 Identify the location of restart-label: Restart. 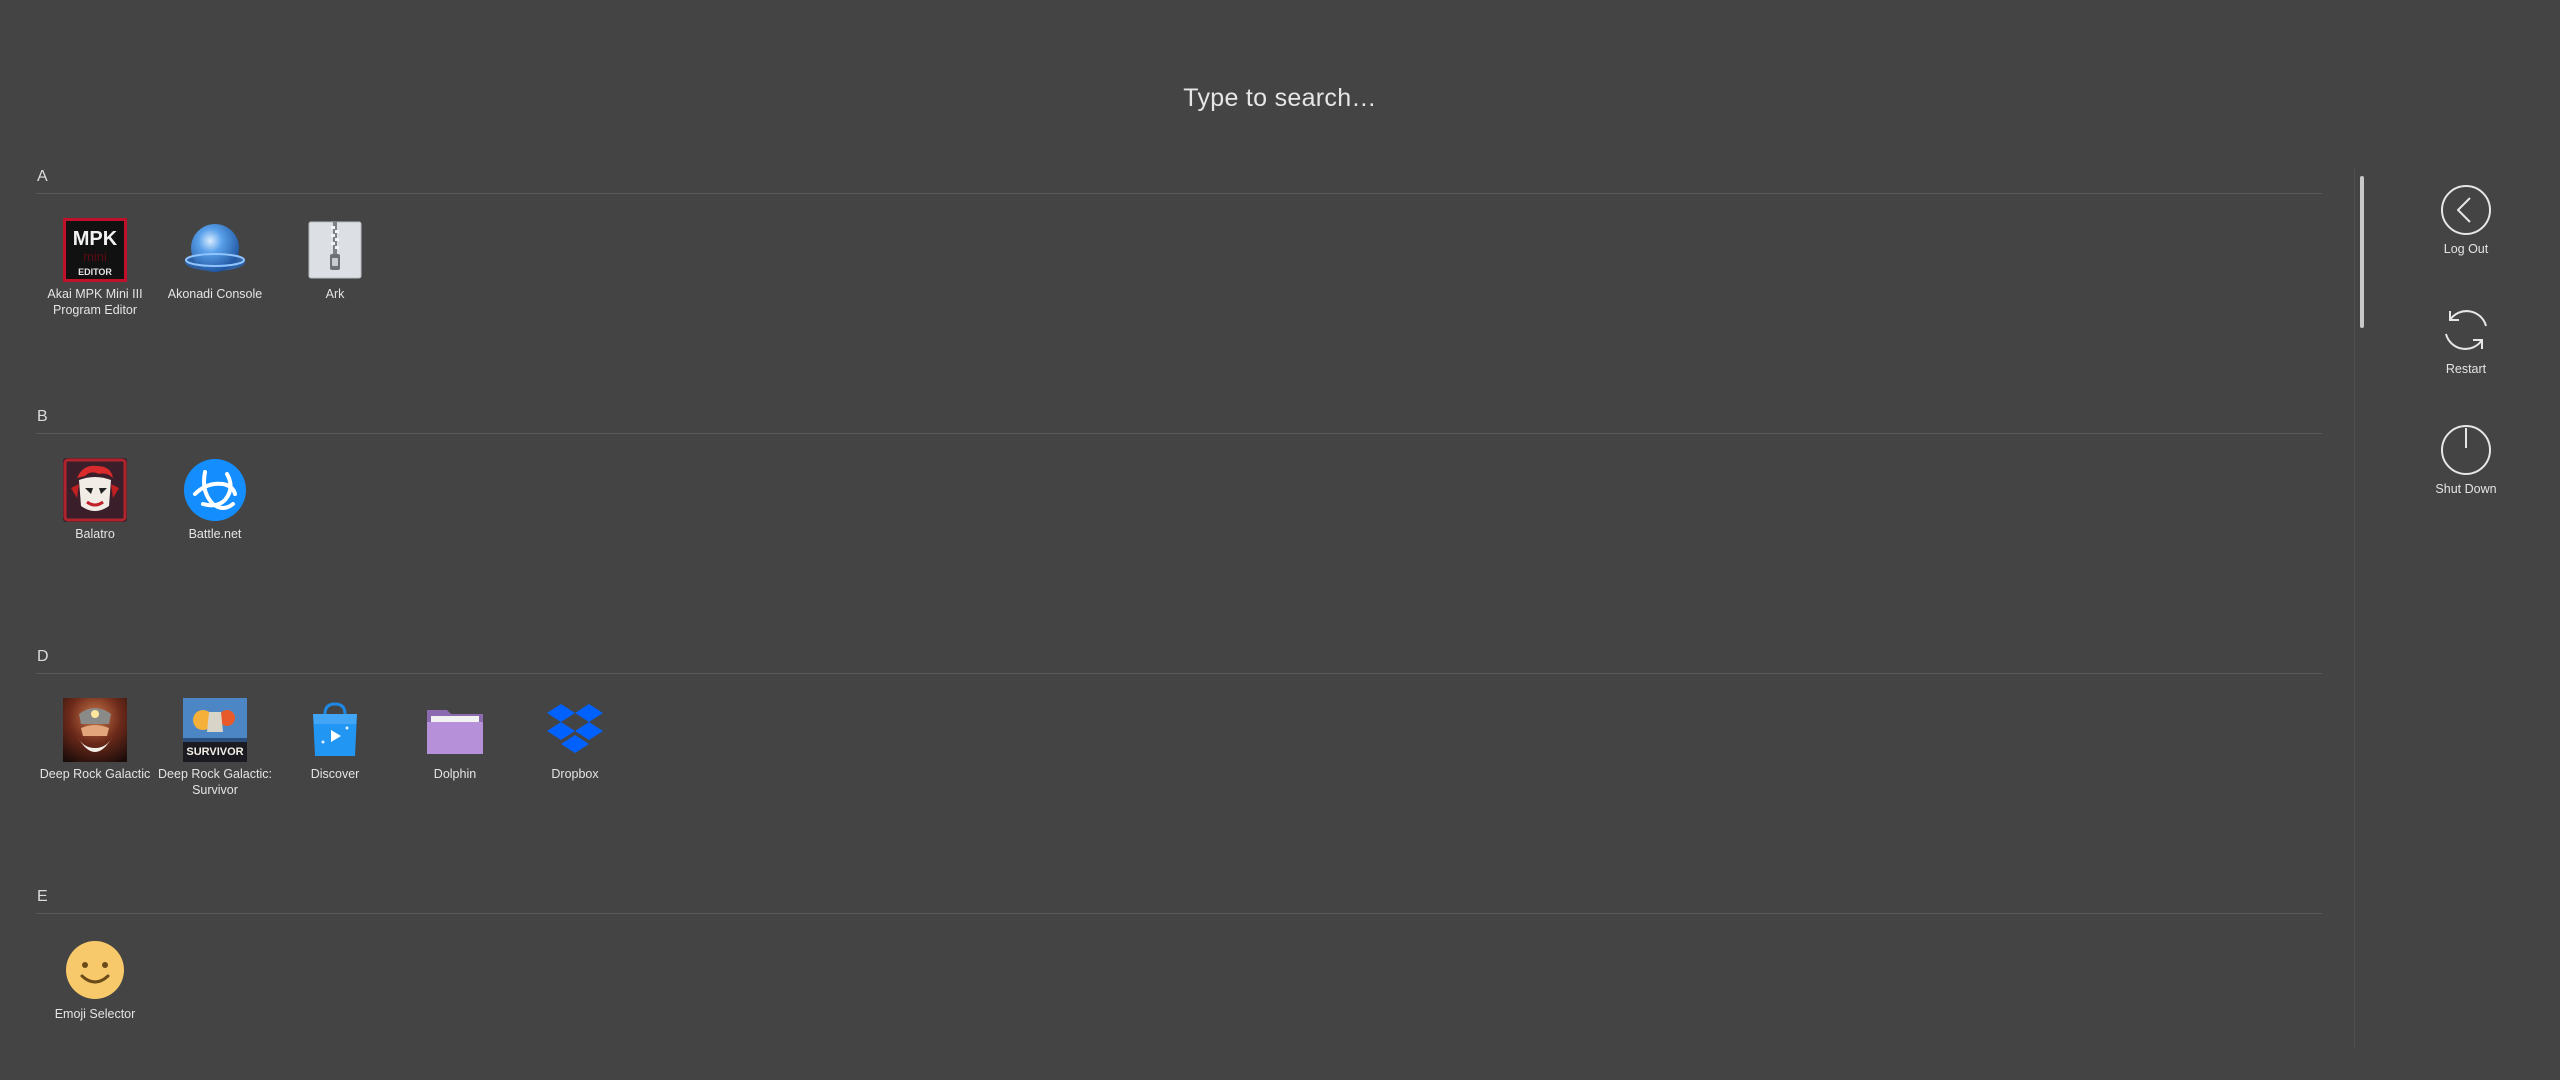
(2466, 369).